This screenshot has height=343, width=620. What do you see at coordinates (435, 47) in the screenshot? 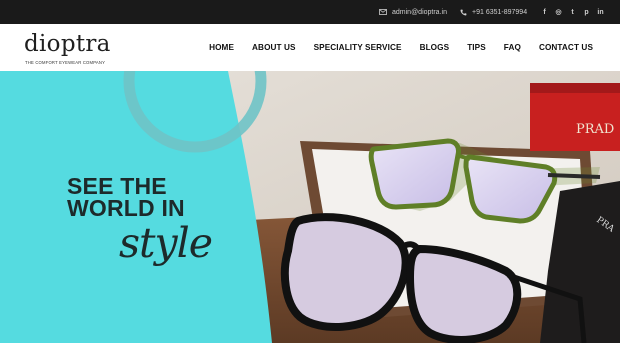
I see `nav-blogs: BLOGS` at bounding box center [435, 47].